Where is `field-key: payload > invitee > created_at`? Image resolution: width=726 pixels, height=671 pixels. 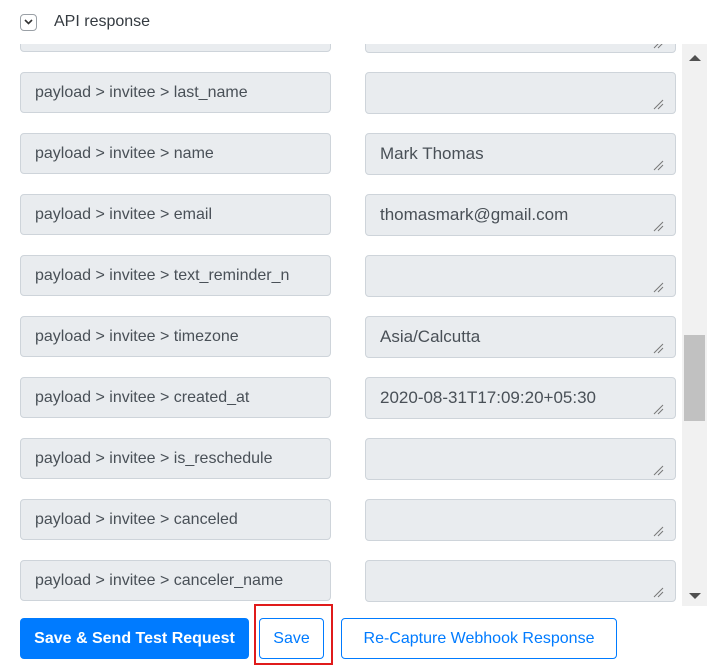 field-key: payload > invitee > created_at is located at coordinates (175, 397).